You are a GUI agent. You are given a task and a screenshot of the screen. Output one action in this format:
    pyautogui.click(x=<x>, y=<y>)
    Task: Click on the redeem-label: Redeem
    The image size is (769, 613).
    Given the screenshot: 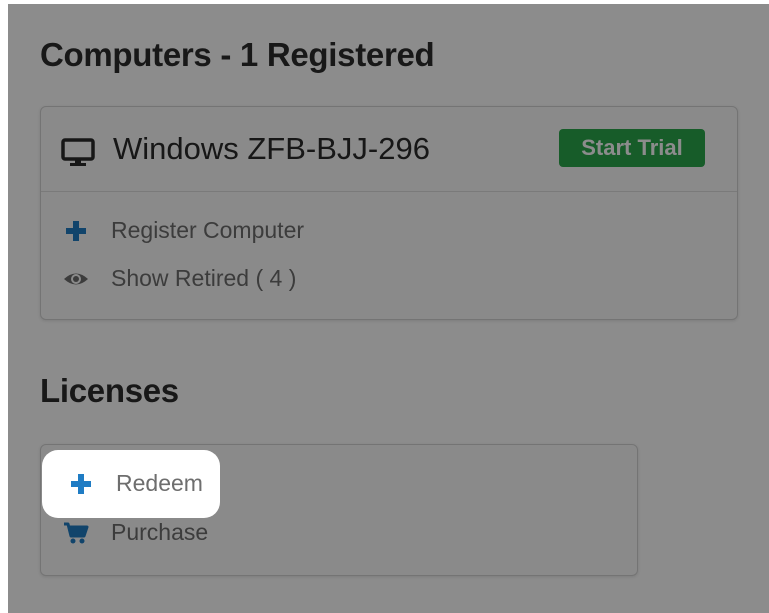 What is the action you would take?
    pyautogui.click(x=159, y=483)
    